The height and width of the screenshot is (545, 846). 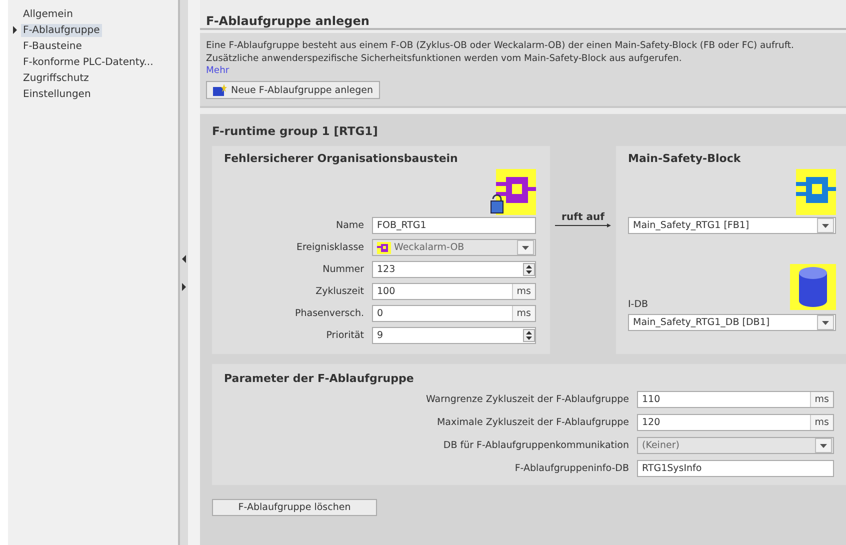 What do you see at coordinates (295, 131) in the screenshot?
I see `group-title: F-runtime group 1 [RTG1]` at bounding box center [295, 131].